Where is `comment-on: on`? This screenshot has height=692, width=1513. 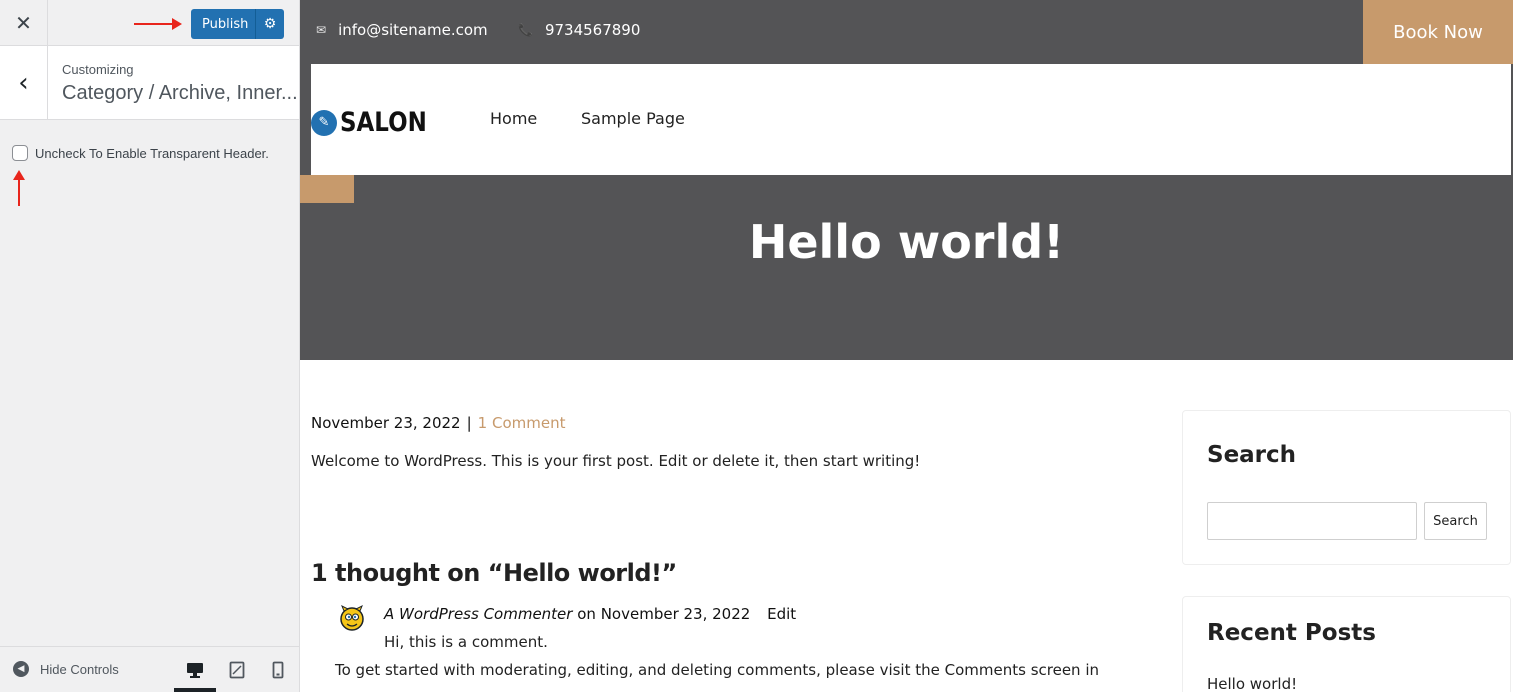
comment-on: on is located at coordinates (586, 614).